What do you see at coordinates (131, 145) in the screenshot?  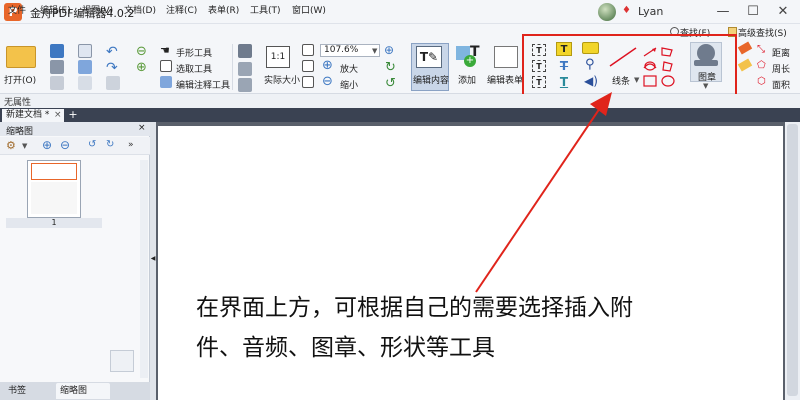 I see `more-options-icon: »` at bounding box center [131, 145].